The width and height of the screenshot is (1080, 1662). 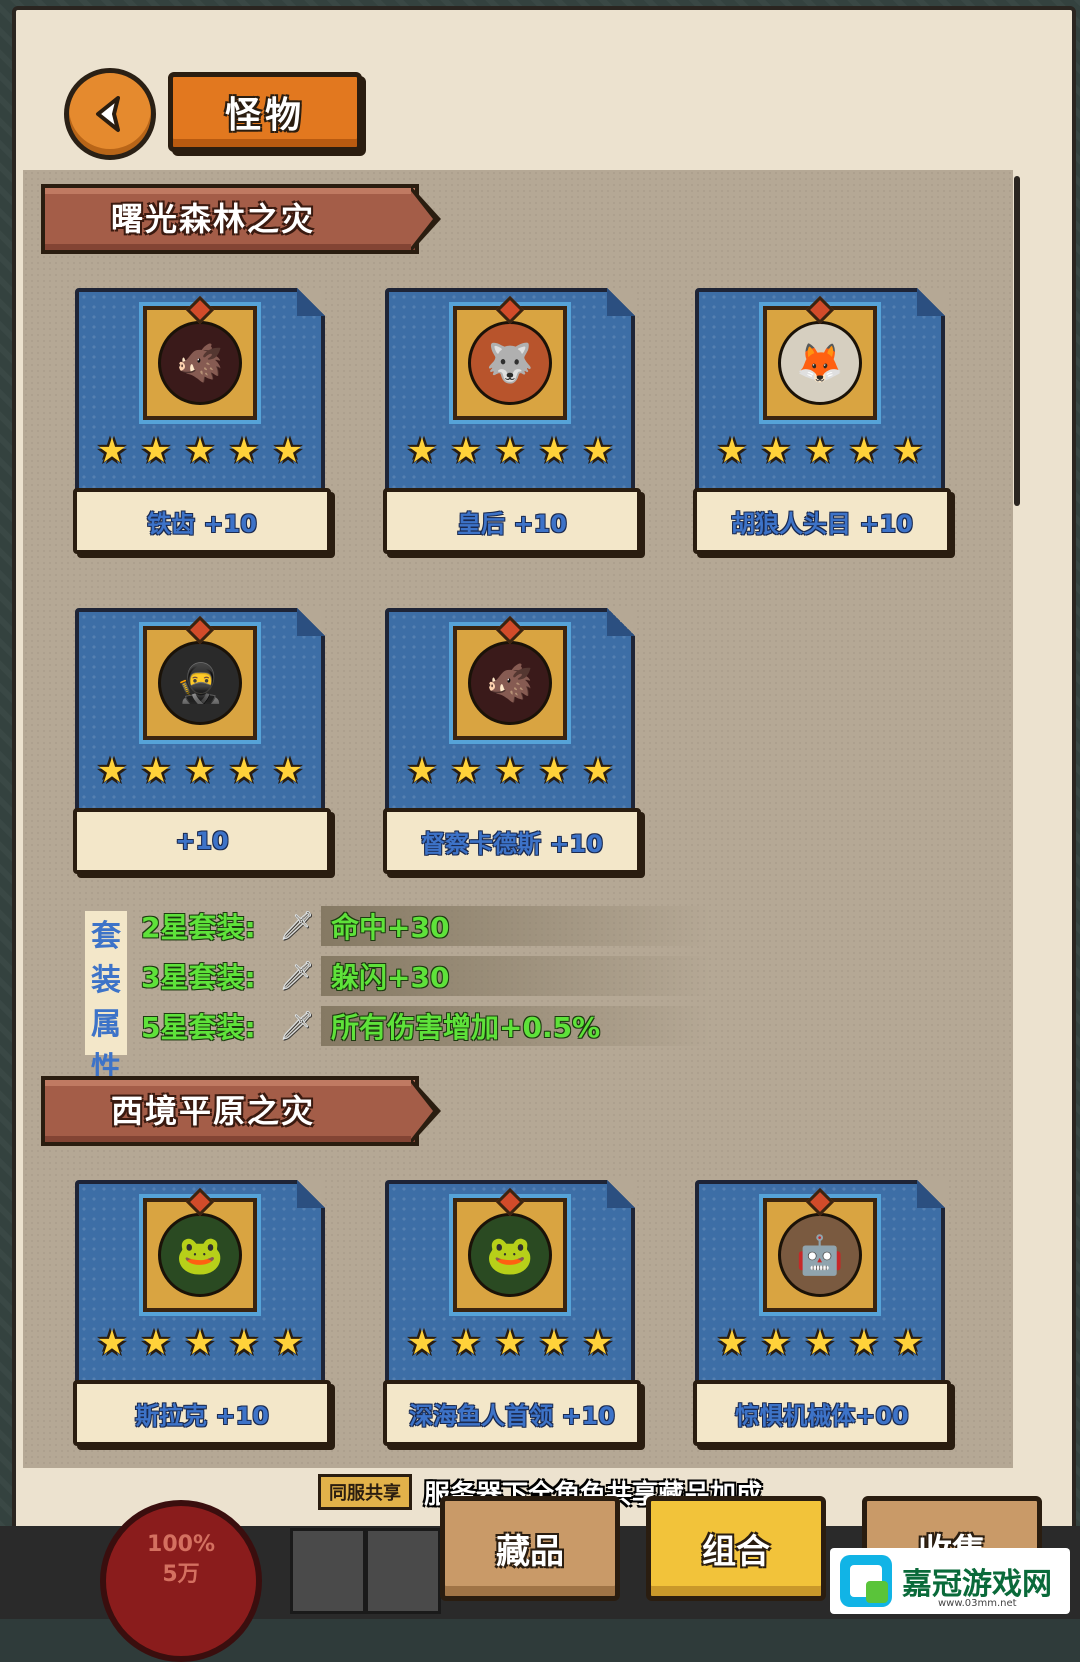 I want to click on section-title: 西境平原之灾, so click(x=213, y=1111).